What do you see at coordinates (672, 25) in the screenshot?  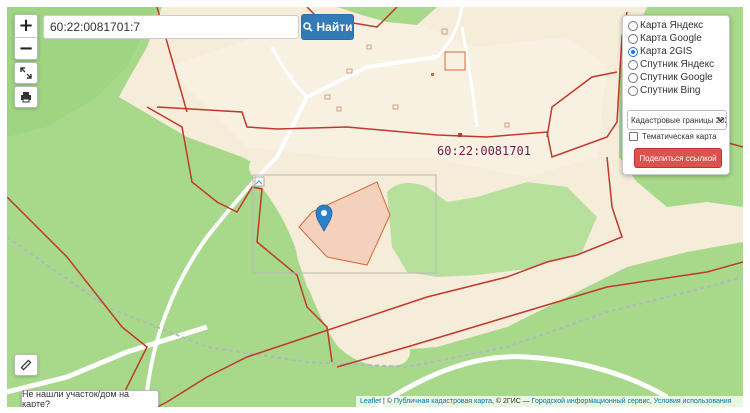 I see `layer-label: Карта Яндекс` at bounding box center [672, 25].